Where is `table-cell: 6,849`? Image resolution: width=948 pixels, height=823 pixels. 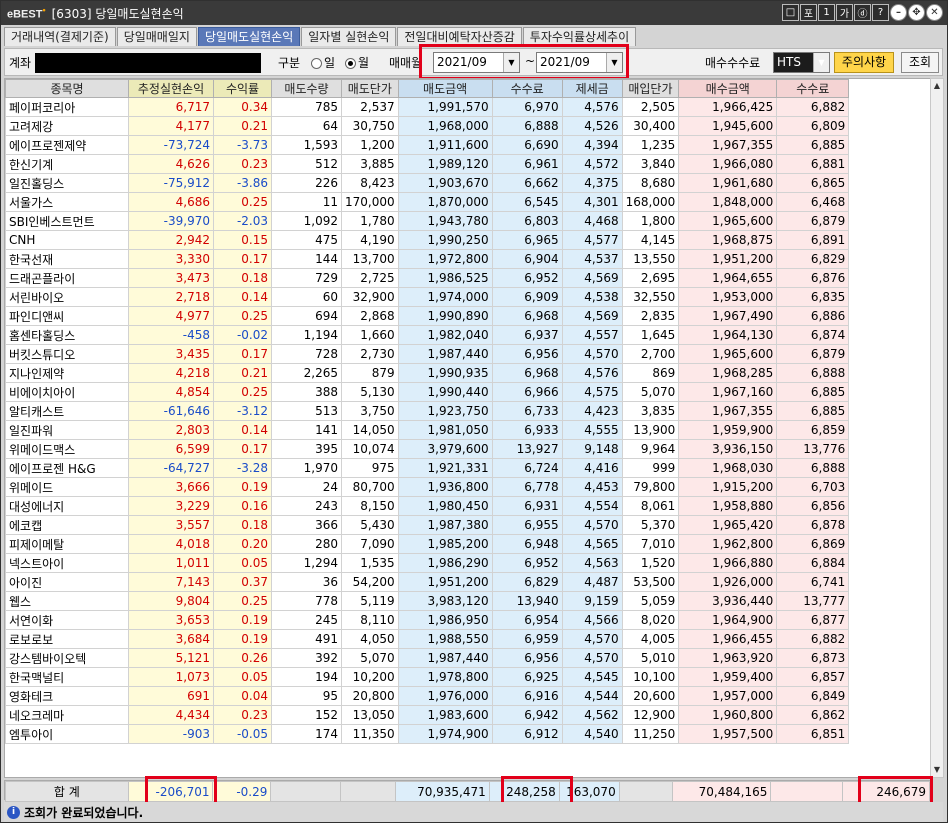
table-cell: 6,849 is located at coordinates (813, 696).